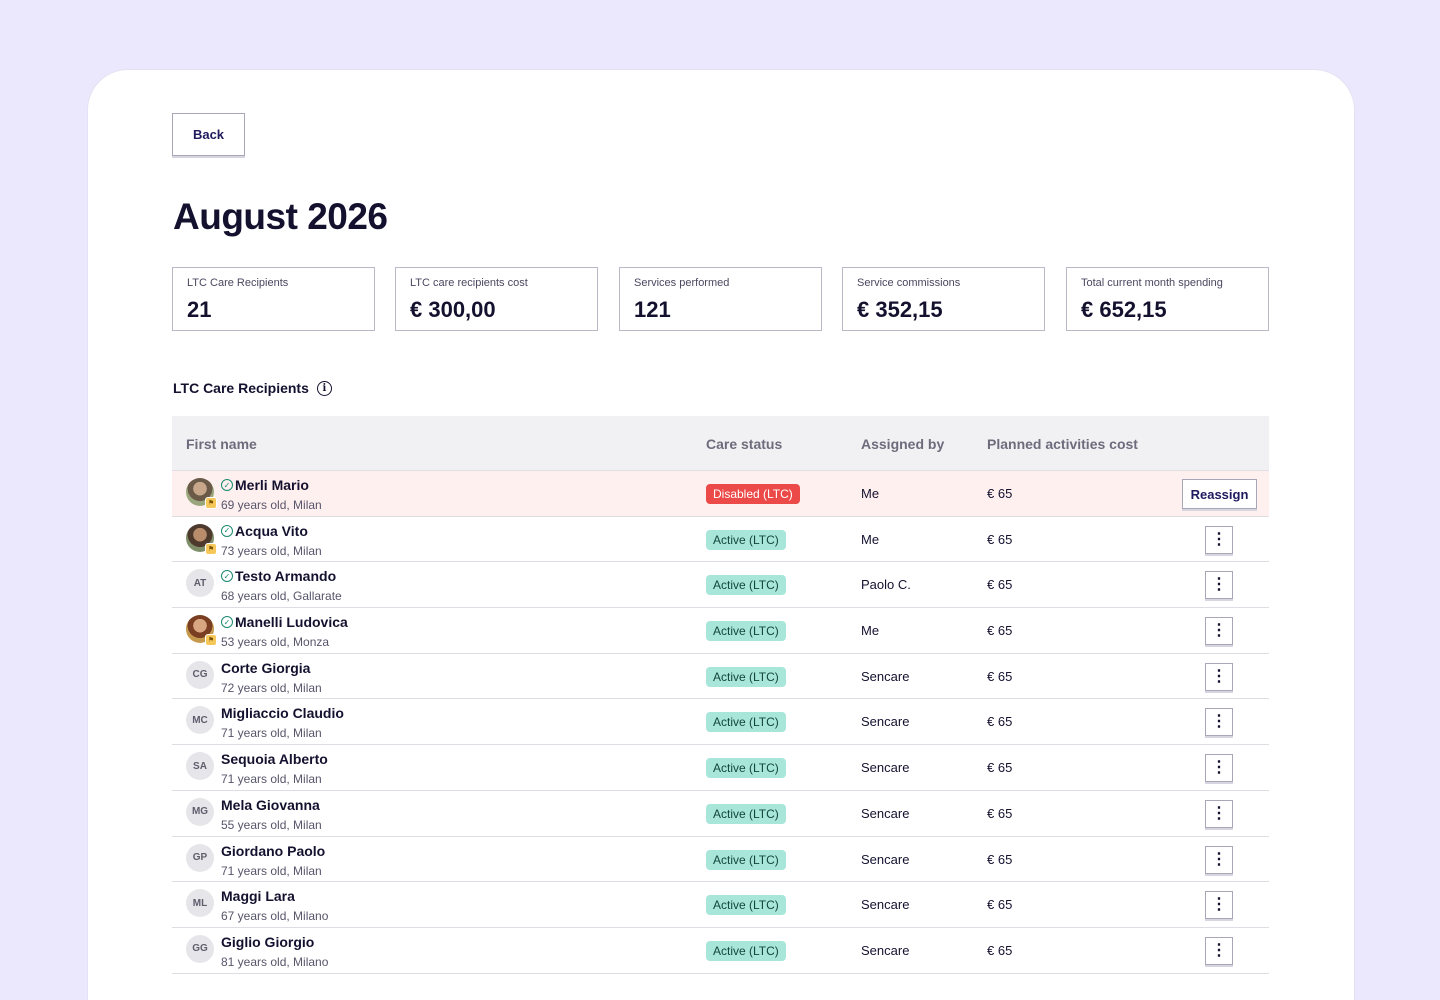  I want to click on recipient-name-line: Maggi Lara, so click(258, 896).